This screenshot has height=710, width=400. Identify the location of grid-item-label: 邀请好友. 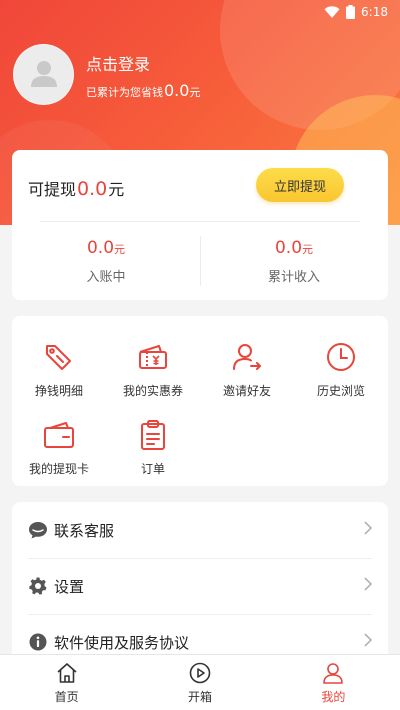
(246, 391).